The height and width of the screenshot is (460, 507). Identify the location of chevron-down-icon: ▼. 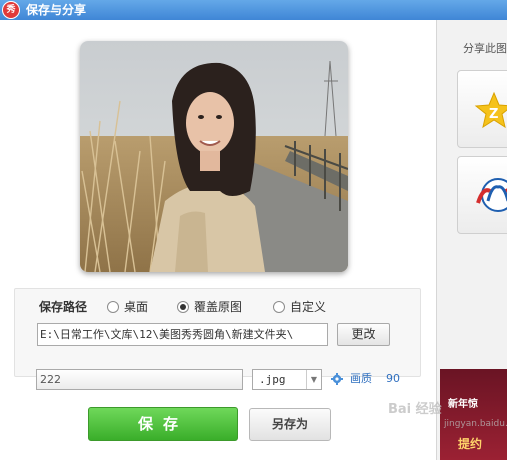
(313, 379).